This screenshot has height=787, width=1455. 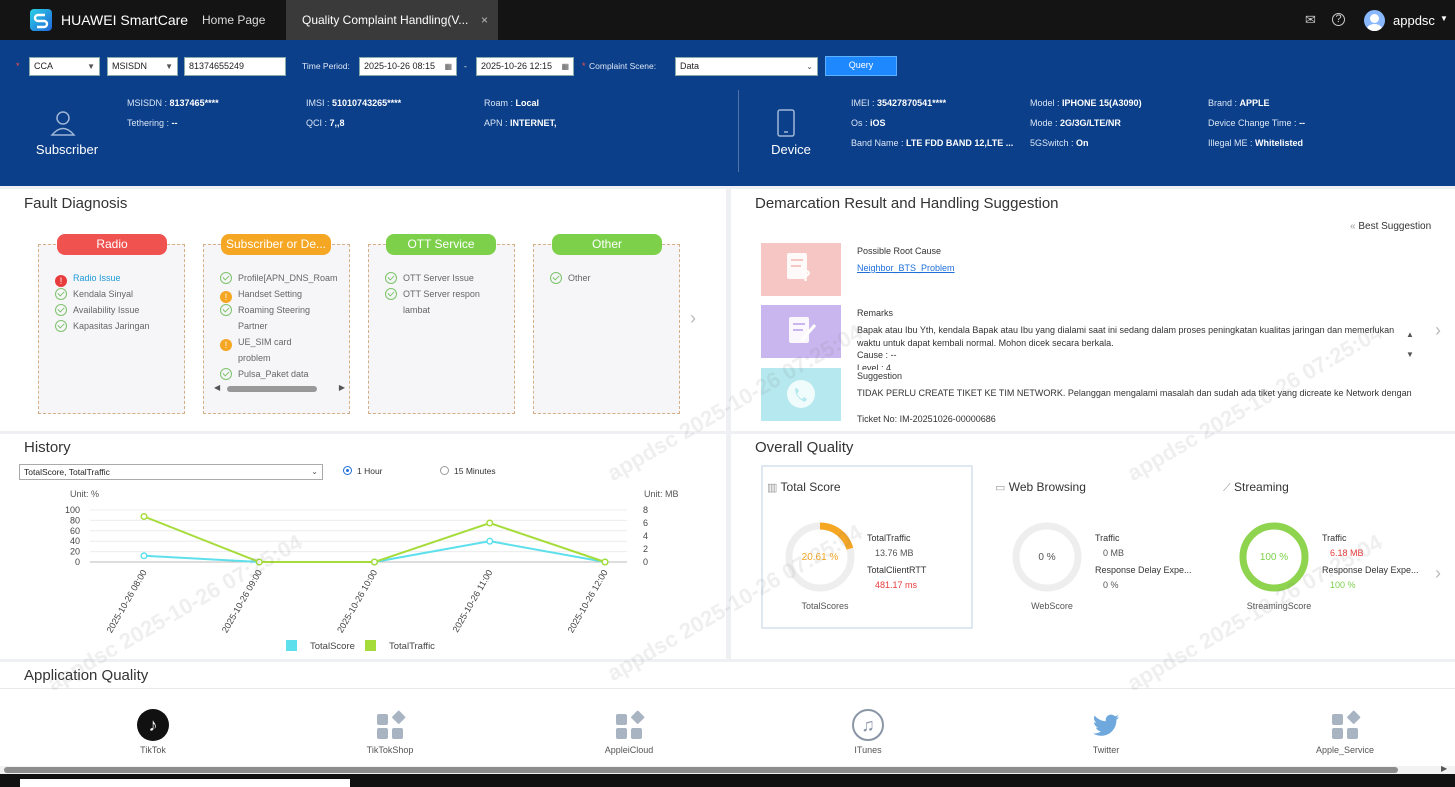 What do you see at coordinates (153, 732) in the screenshot?
I see `app-tiktok: ♪ TikTok` at bounding box center [153, 732].